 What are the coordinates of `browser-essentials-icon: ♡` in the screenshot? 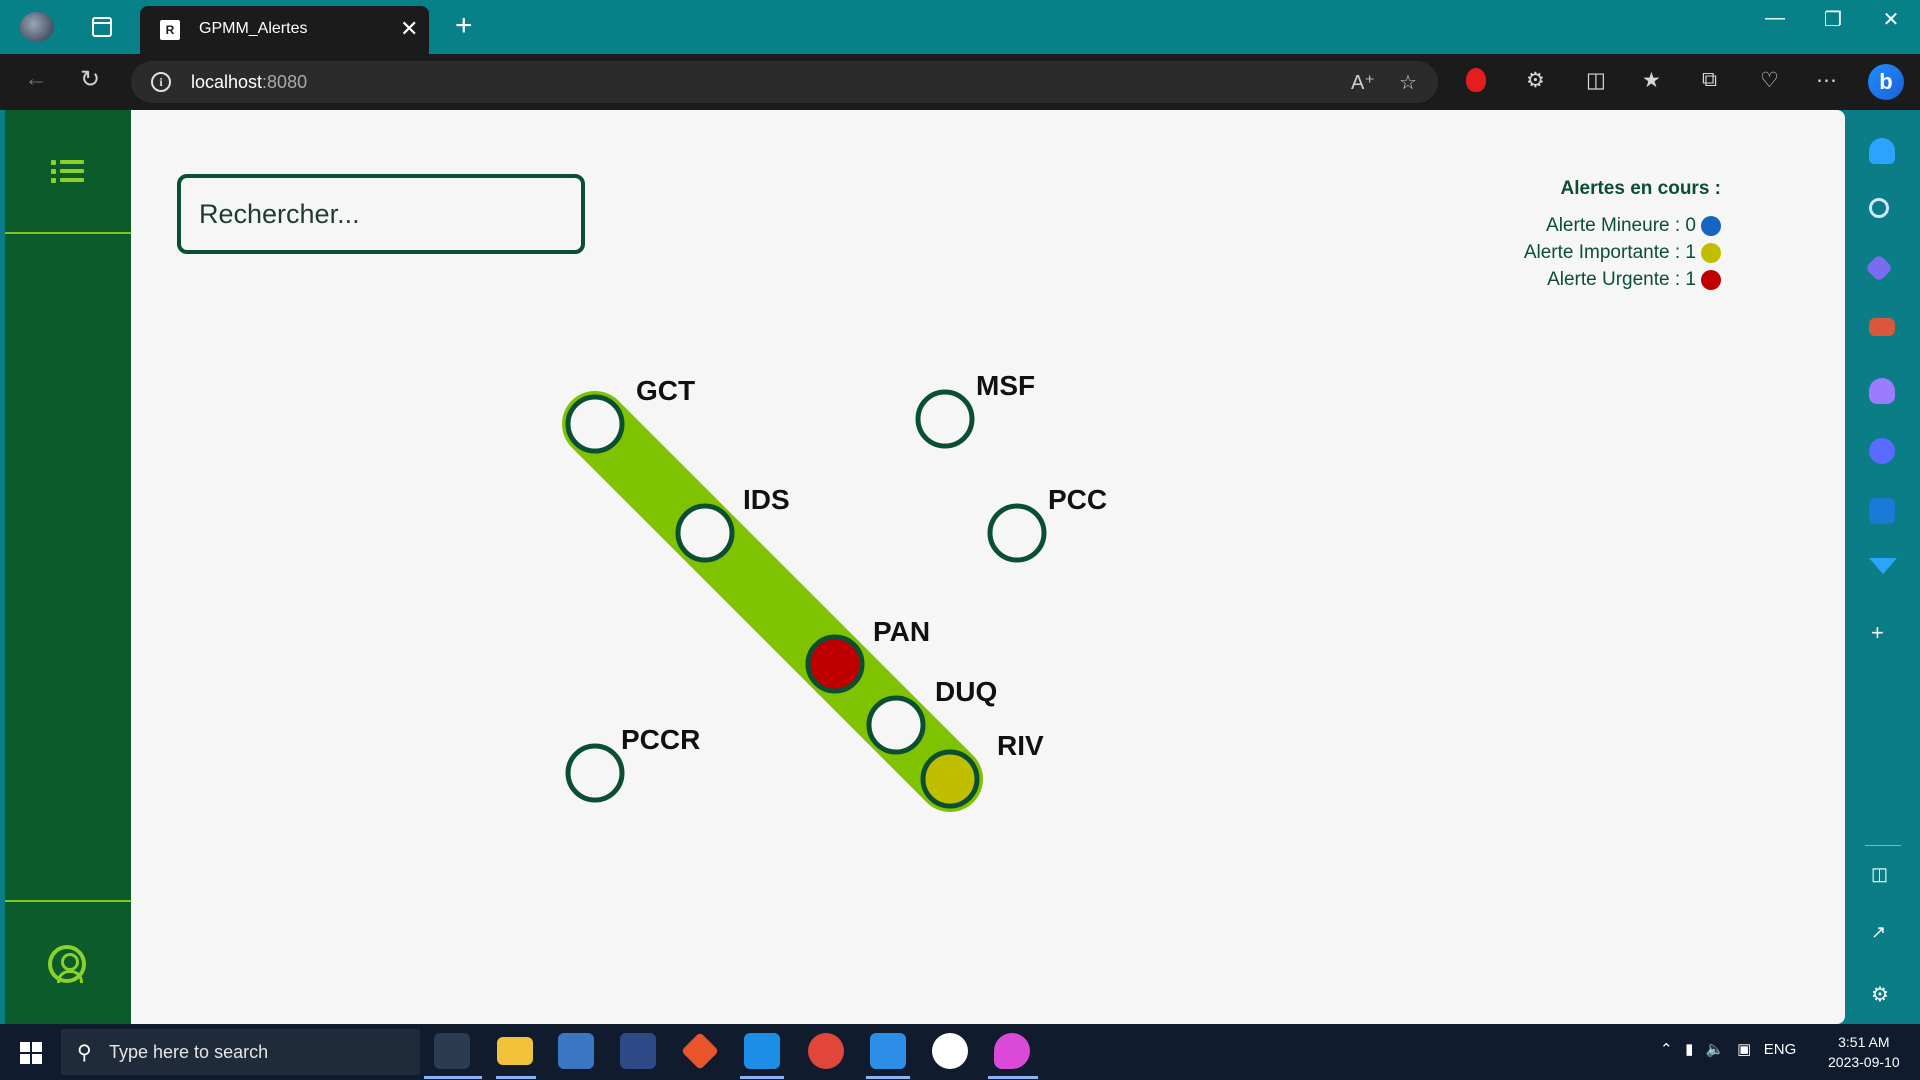 It's located at (1769, 80).